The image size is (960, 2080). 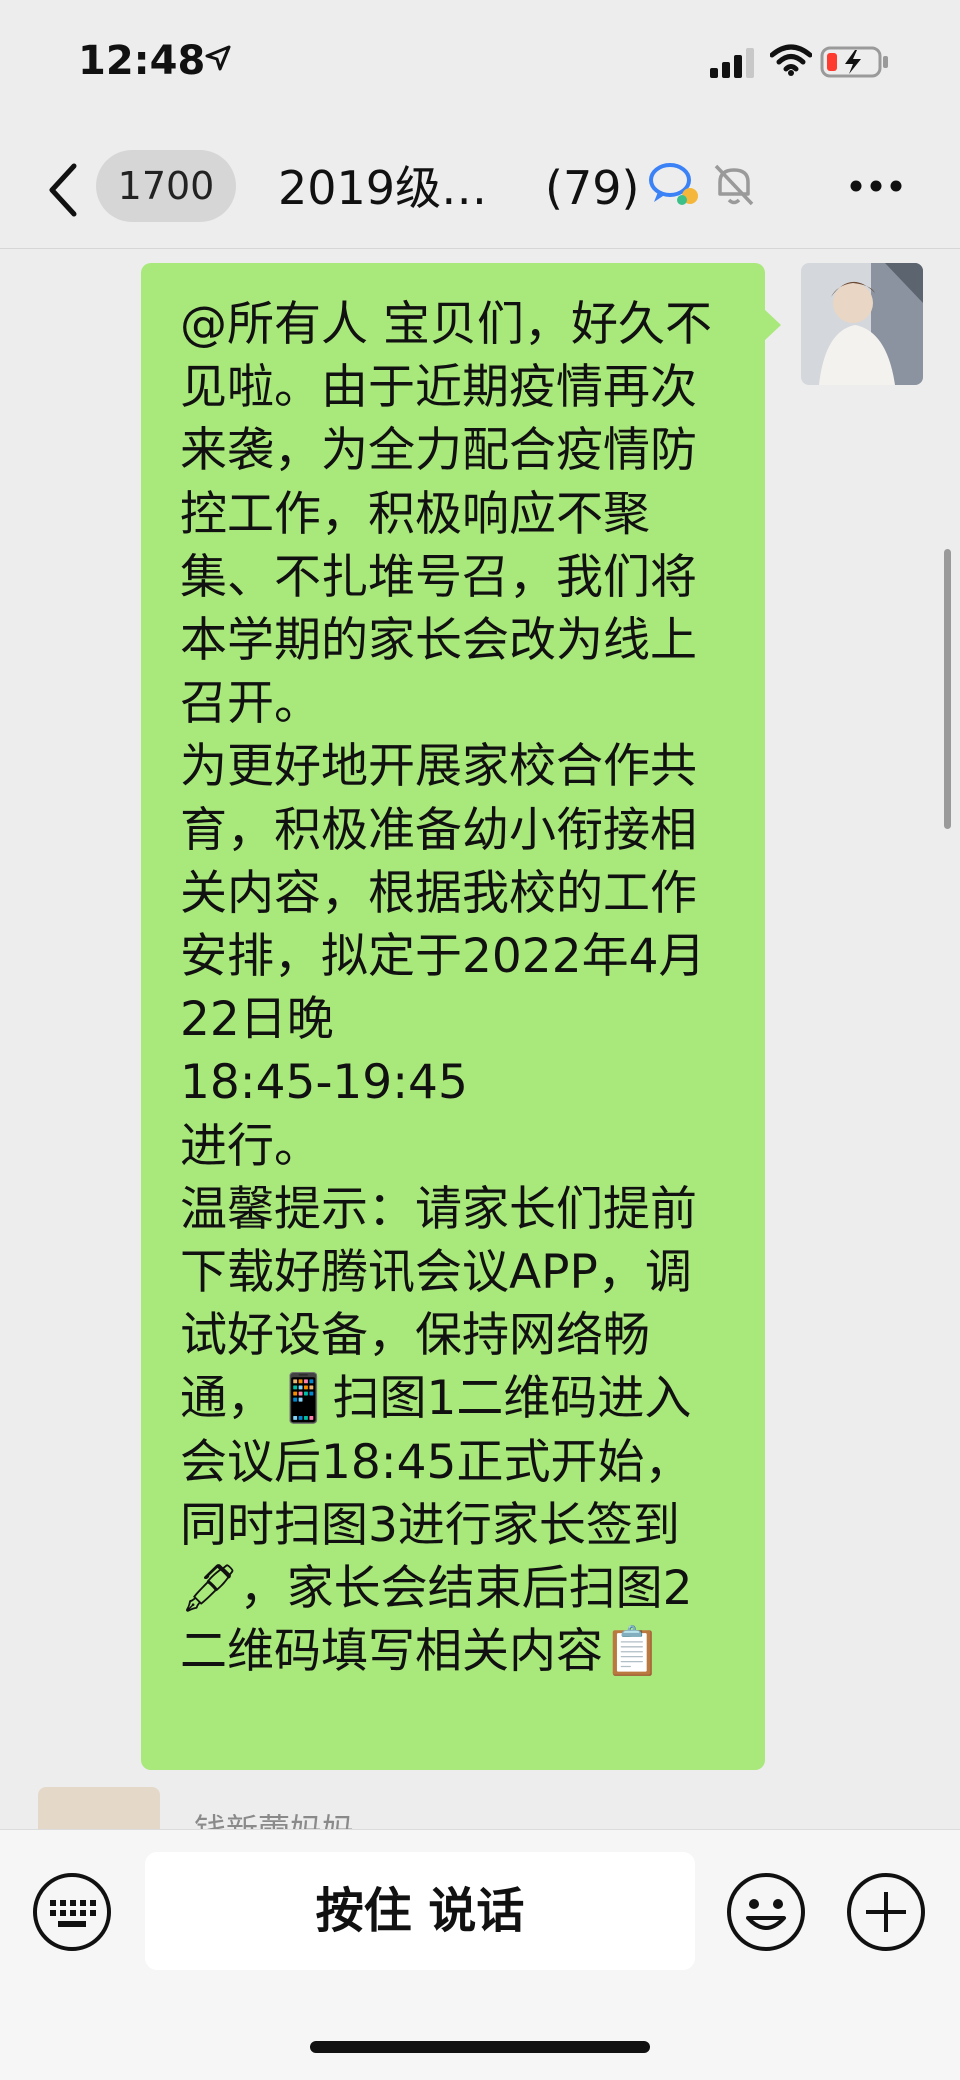 I want to click on status-time: 12:48, so click(x=142, y=61).